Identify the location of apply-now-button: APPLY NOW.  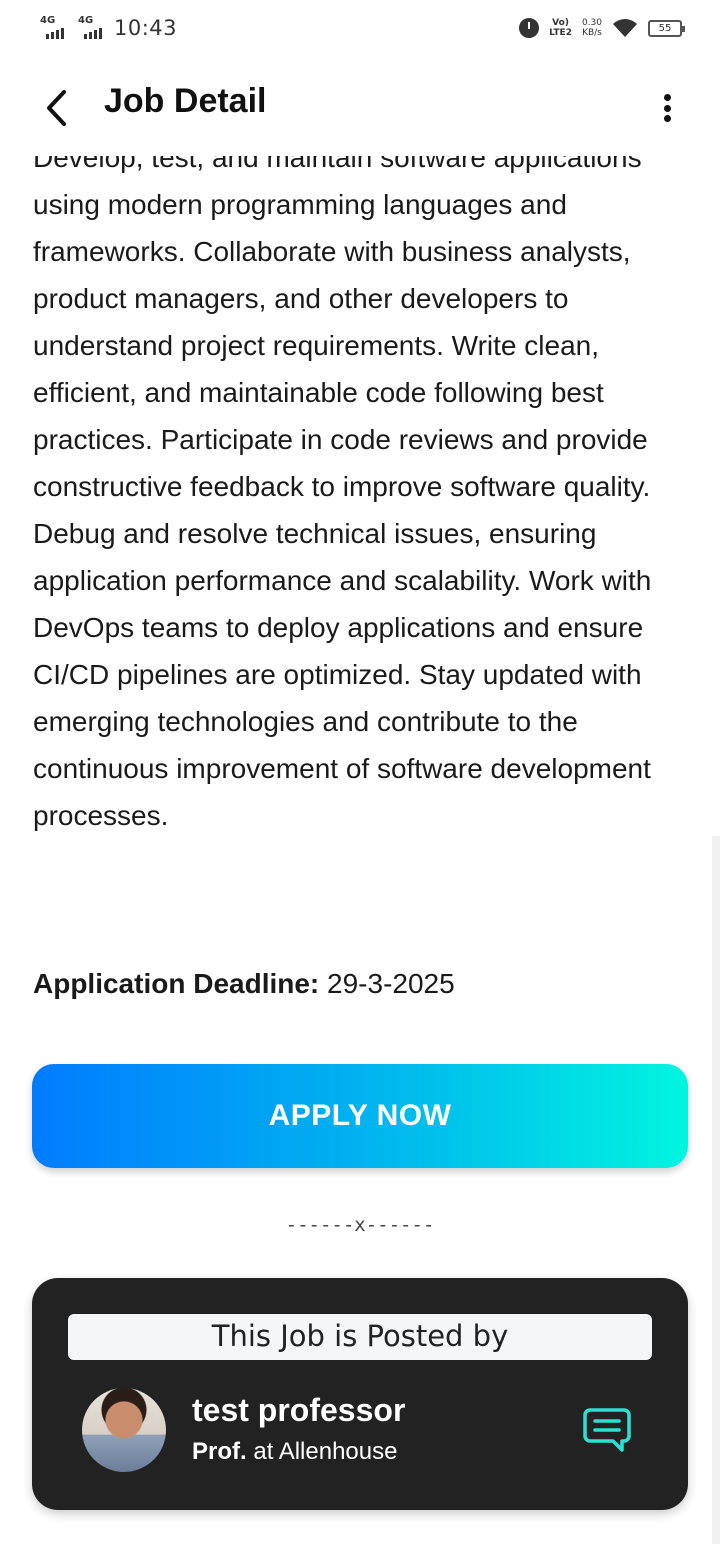
(360, 1116).